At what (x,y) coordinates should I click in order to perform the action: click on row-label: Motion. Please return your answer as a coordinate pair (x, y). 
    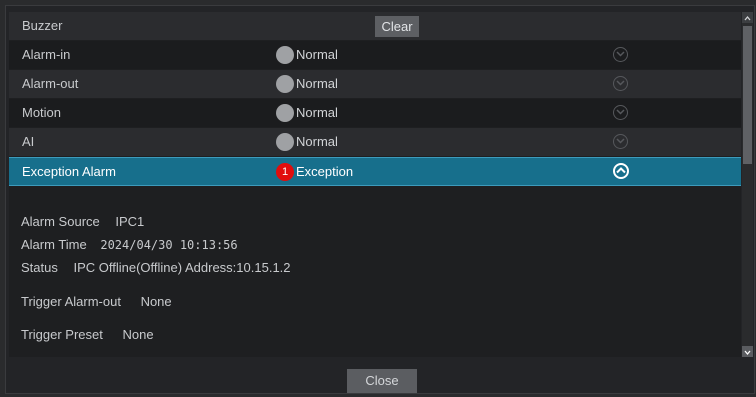
    Looking at the image, I should click on (42, 112).